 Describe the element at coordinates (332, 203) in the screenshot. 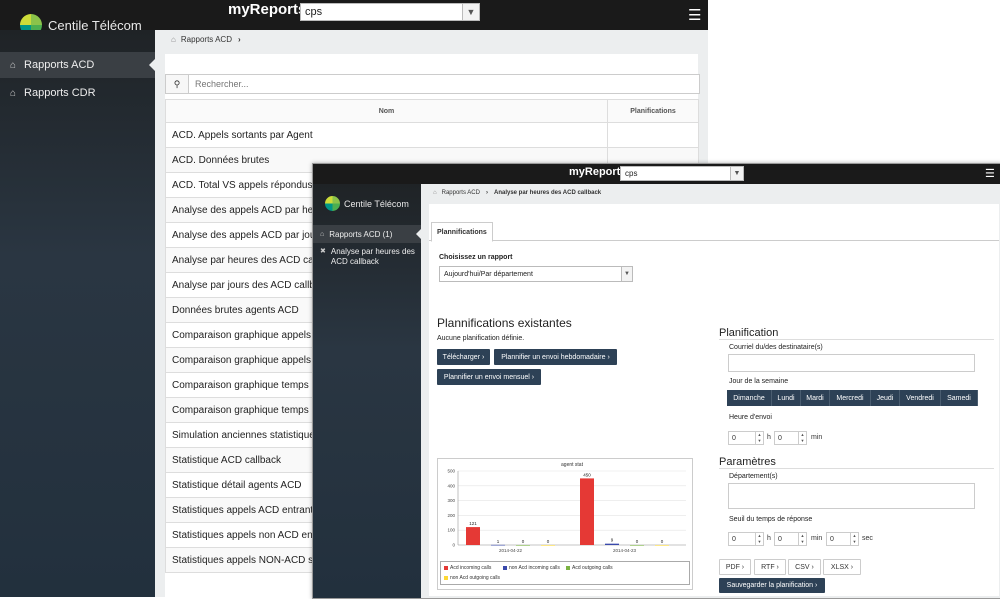

I see `centile-logo-icon` at that location.